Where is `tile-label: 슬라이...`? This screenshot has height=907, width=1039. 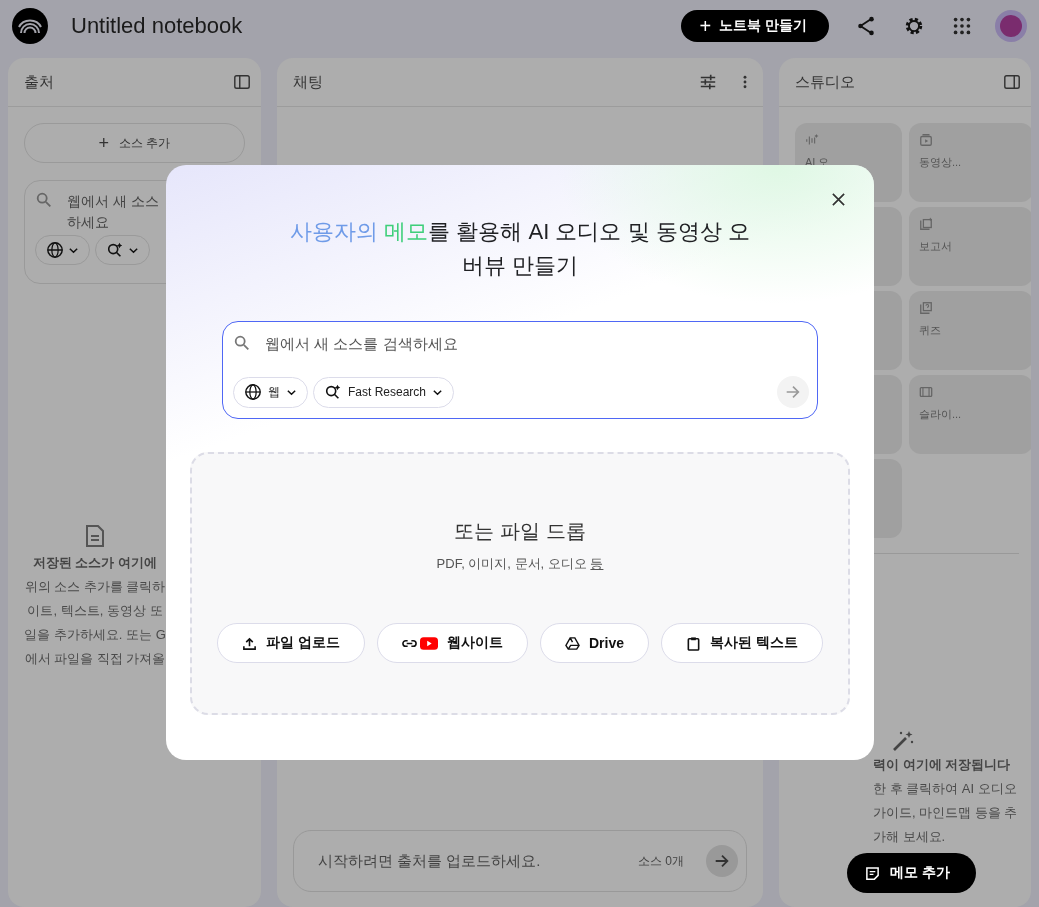 tile-label: 슬라이... is located at coordinates (940, 414).